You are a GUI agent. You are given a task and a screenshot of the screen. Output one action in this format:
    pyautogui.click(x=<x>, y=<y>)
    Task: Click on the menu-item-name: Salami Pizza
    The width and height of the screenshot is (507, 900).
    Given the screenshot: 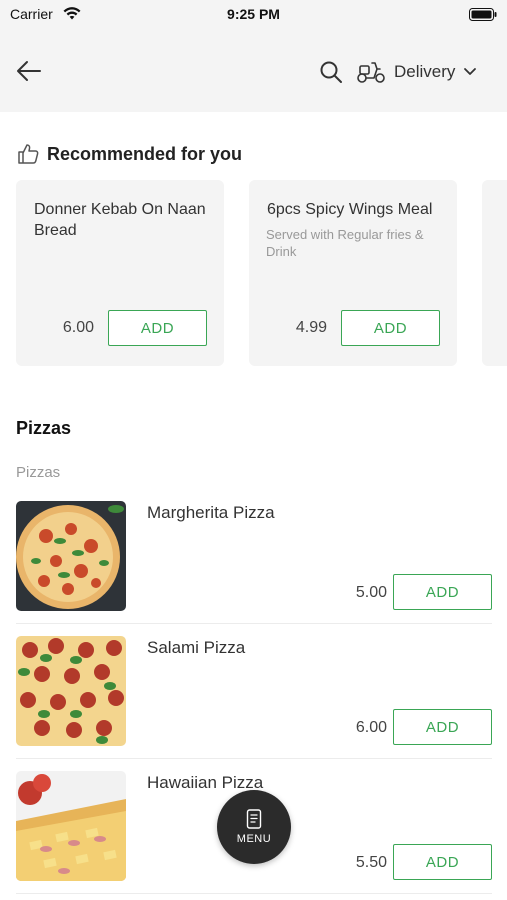 What is the action you would take?
    pyautogui.click(x=196, y=647)
    